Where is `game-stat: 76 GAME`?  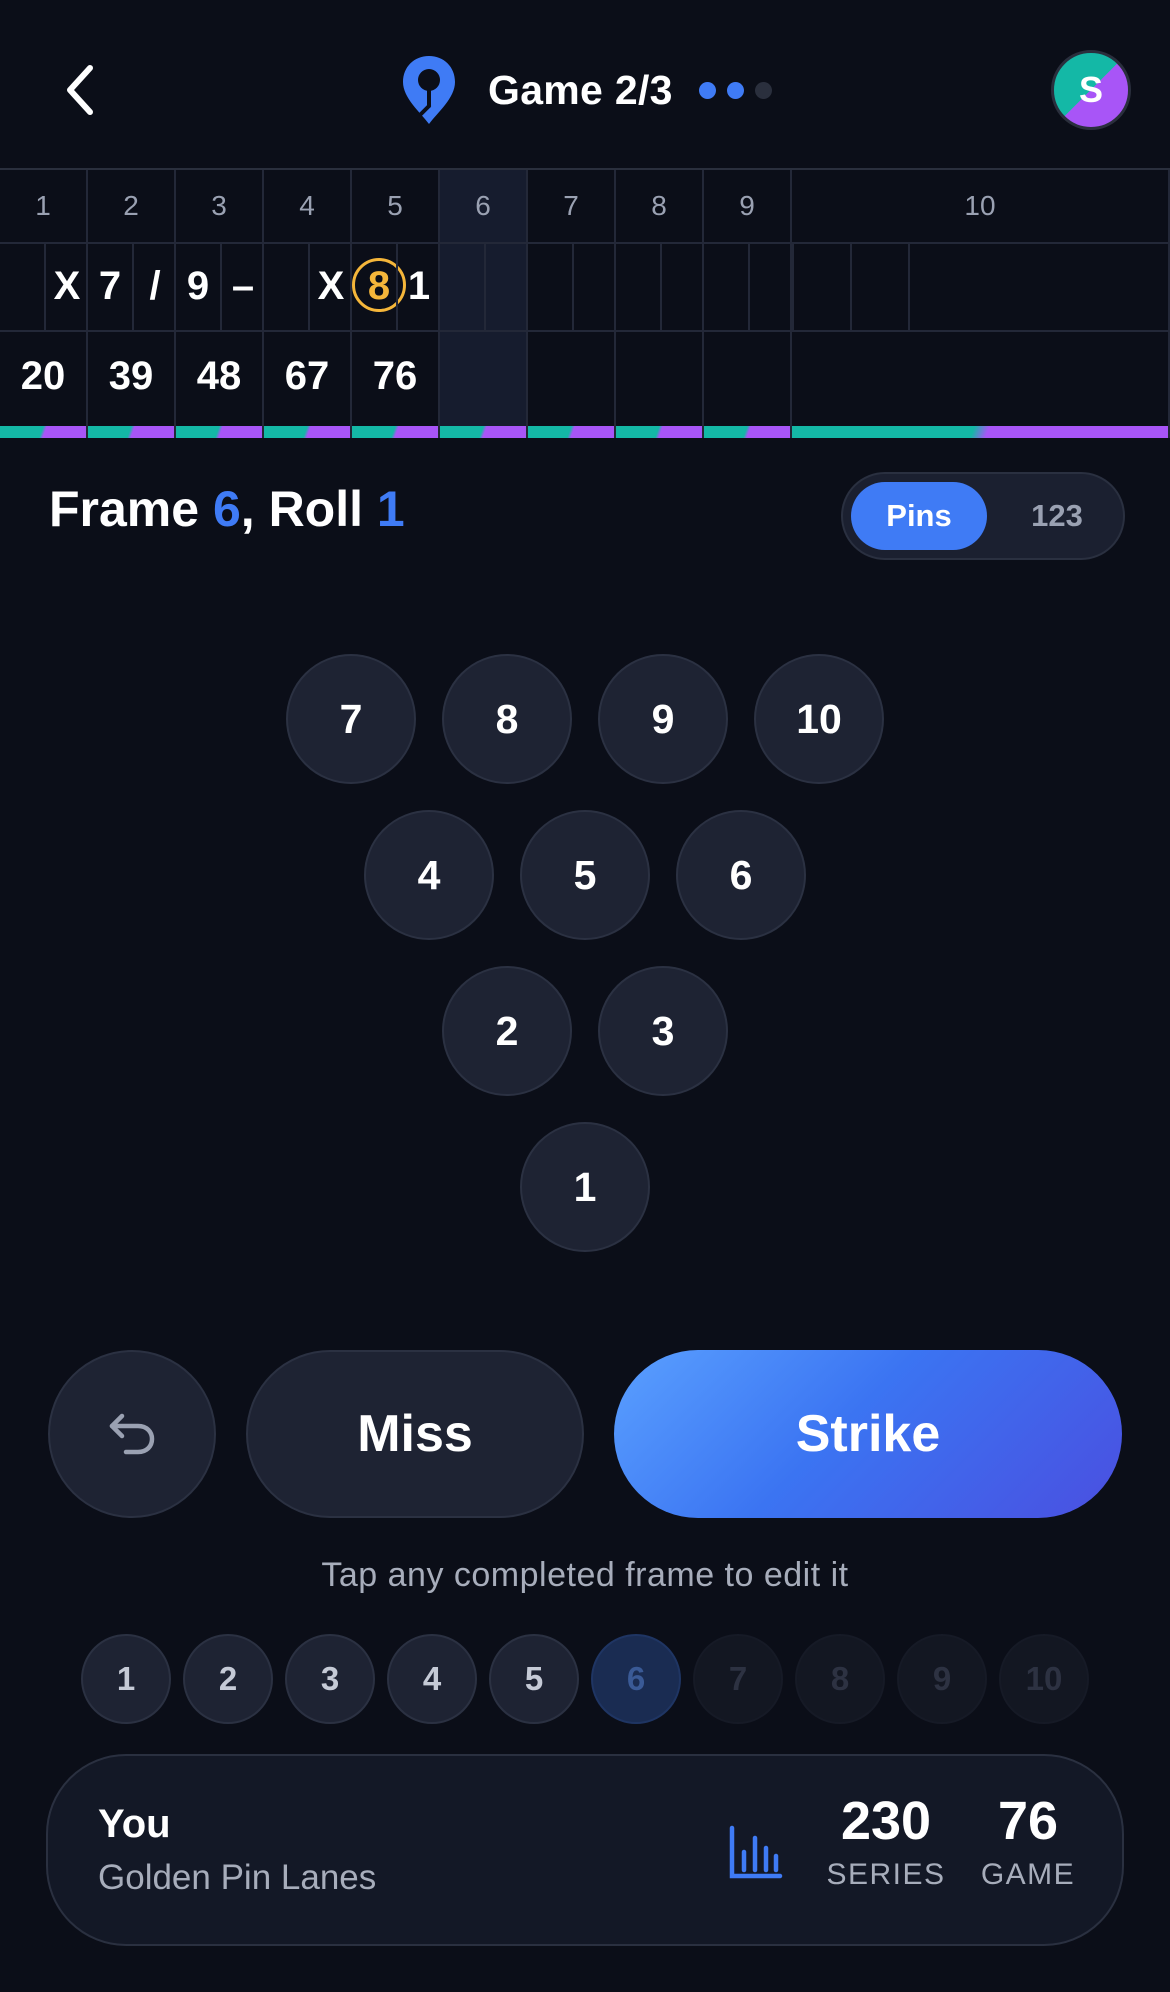 game-stat: 76 GAME is located at coordinates (1028, 1841).